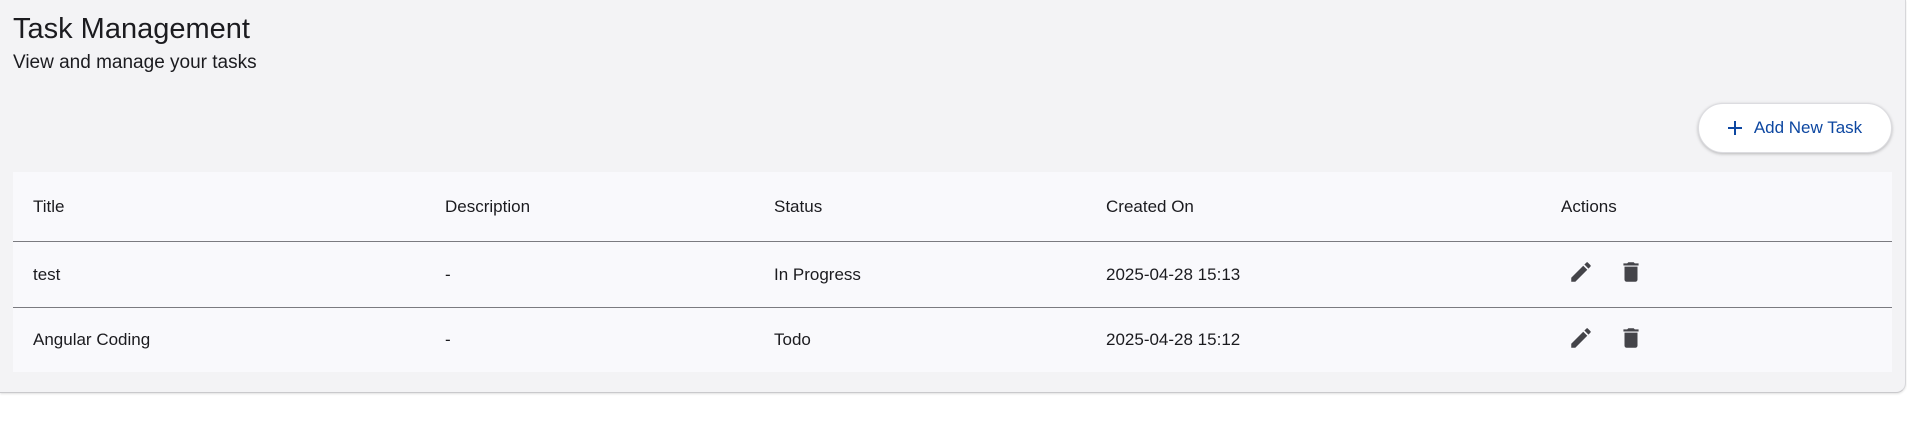 The height and width of the screenshot is (435, 1907). I want to click on table-row: Angular Coding - Todo 2025-04-28 15:12, so click(952, 340).